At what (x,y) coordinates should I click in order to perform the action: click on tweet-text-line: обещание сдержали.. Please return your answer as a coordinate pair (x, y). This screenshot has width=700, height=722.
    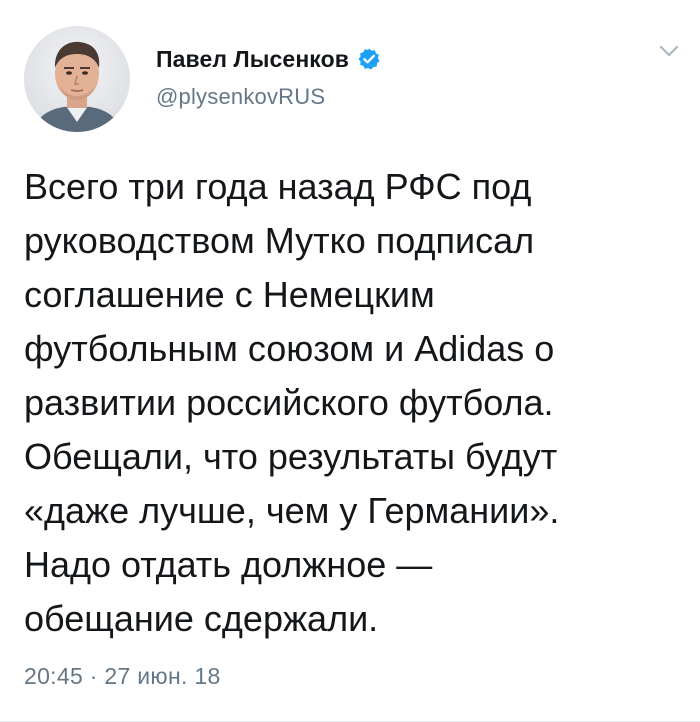
    Looking at the image, I should click on (201, 618).